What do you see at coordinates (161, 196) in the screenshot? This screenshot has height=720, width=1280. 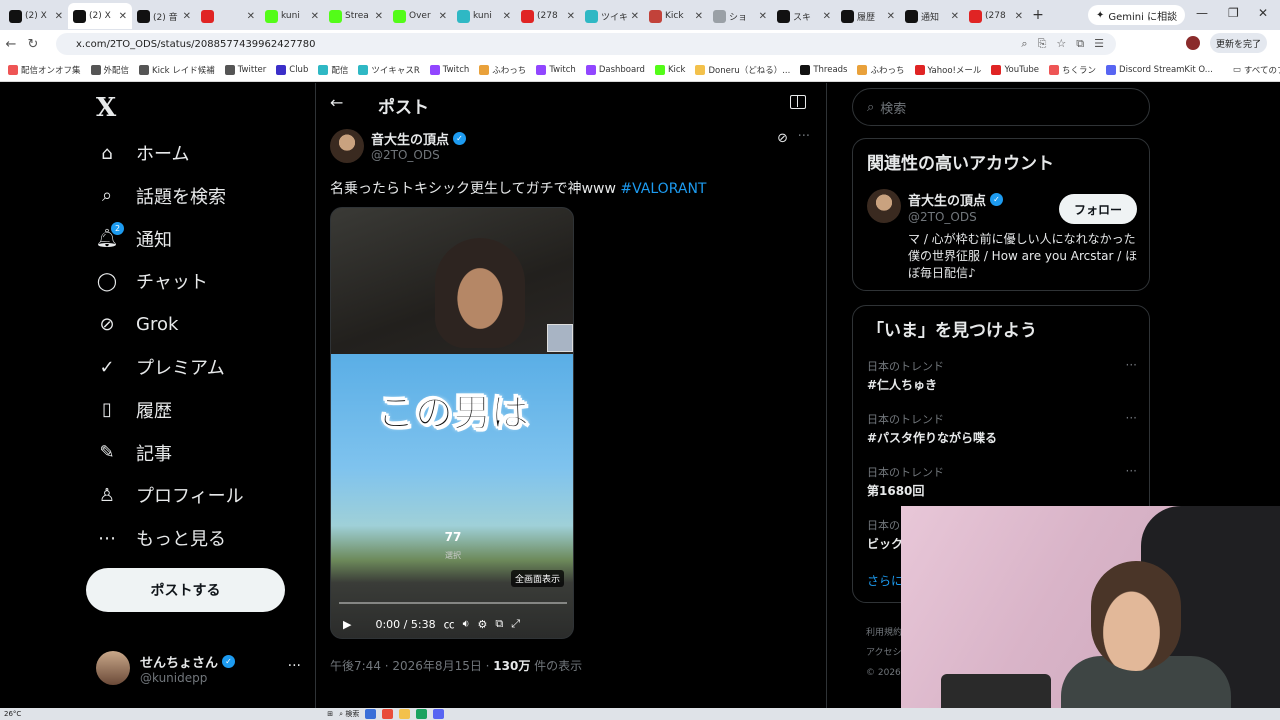 I see `nav-item-search: ⌕ 話題を検索` at bounding box center [161, 196].